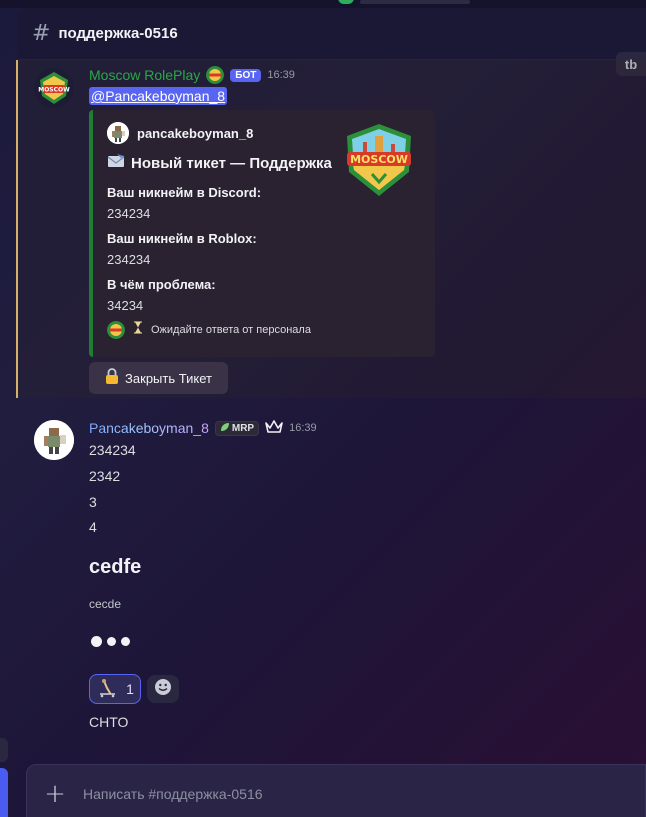  I want to click on channel-header: # поддержка-0516, so click(332, 34).